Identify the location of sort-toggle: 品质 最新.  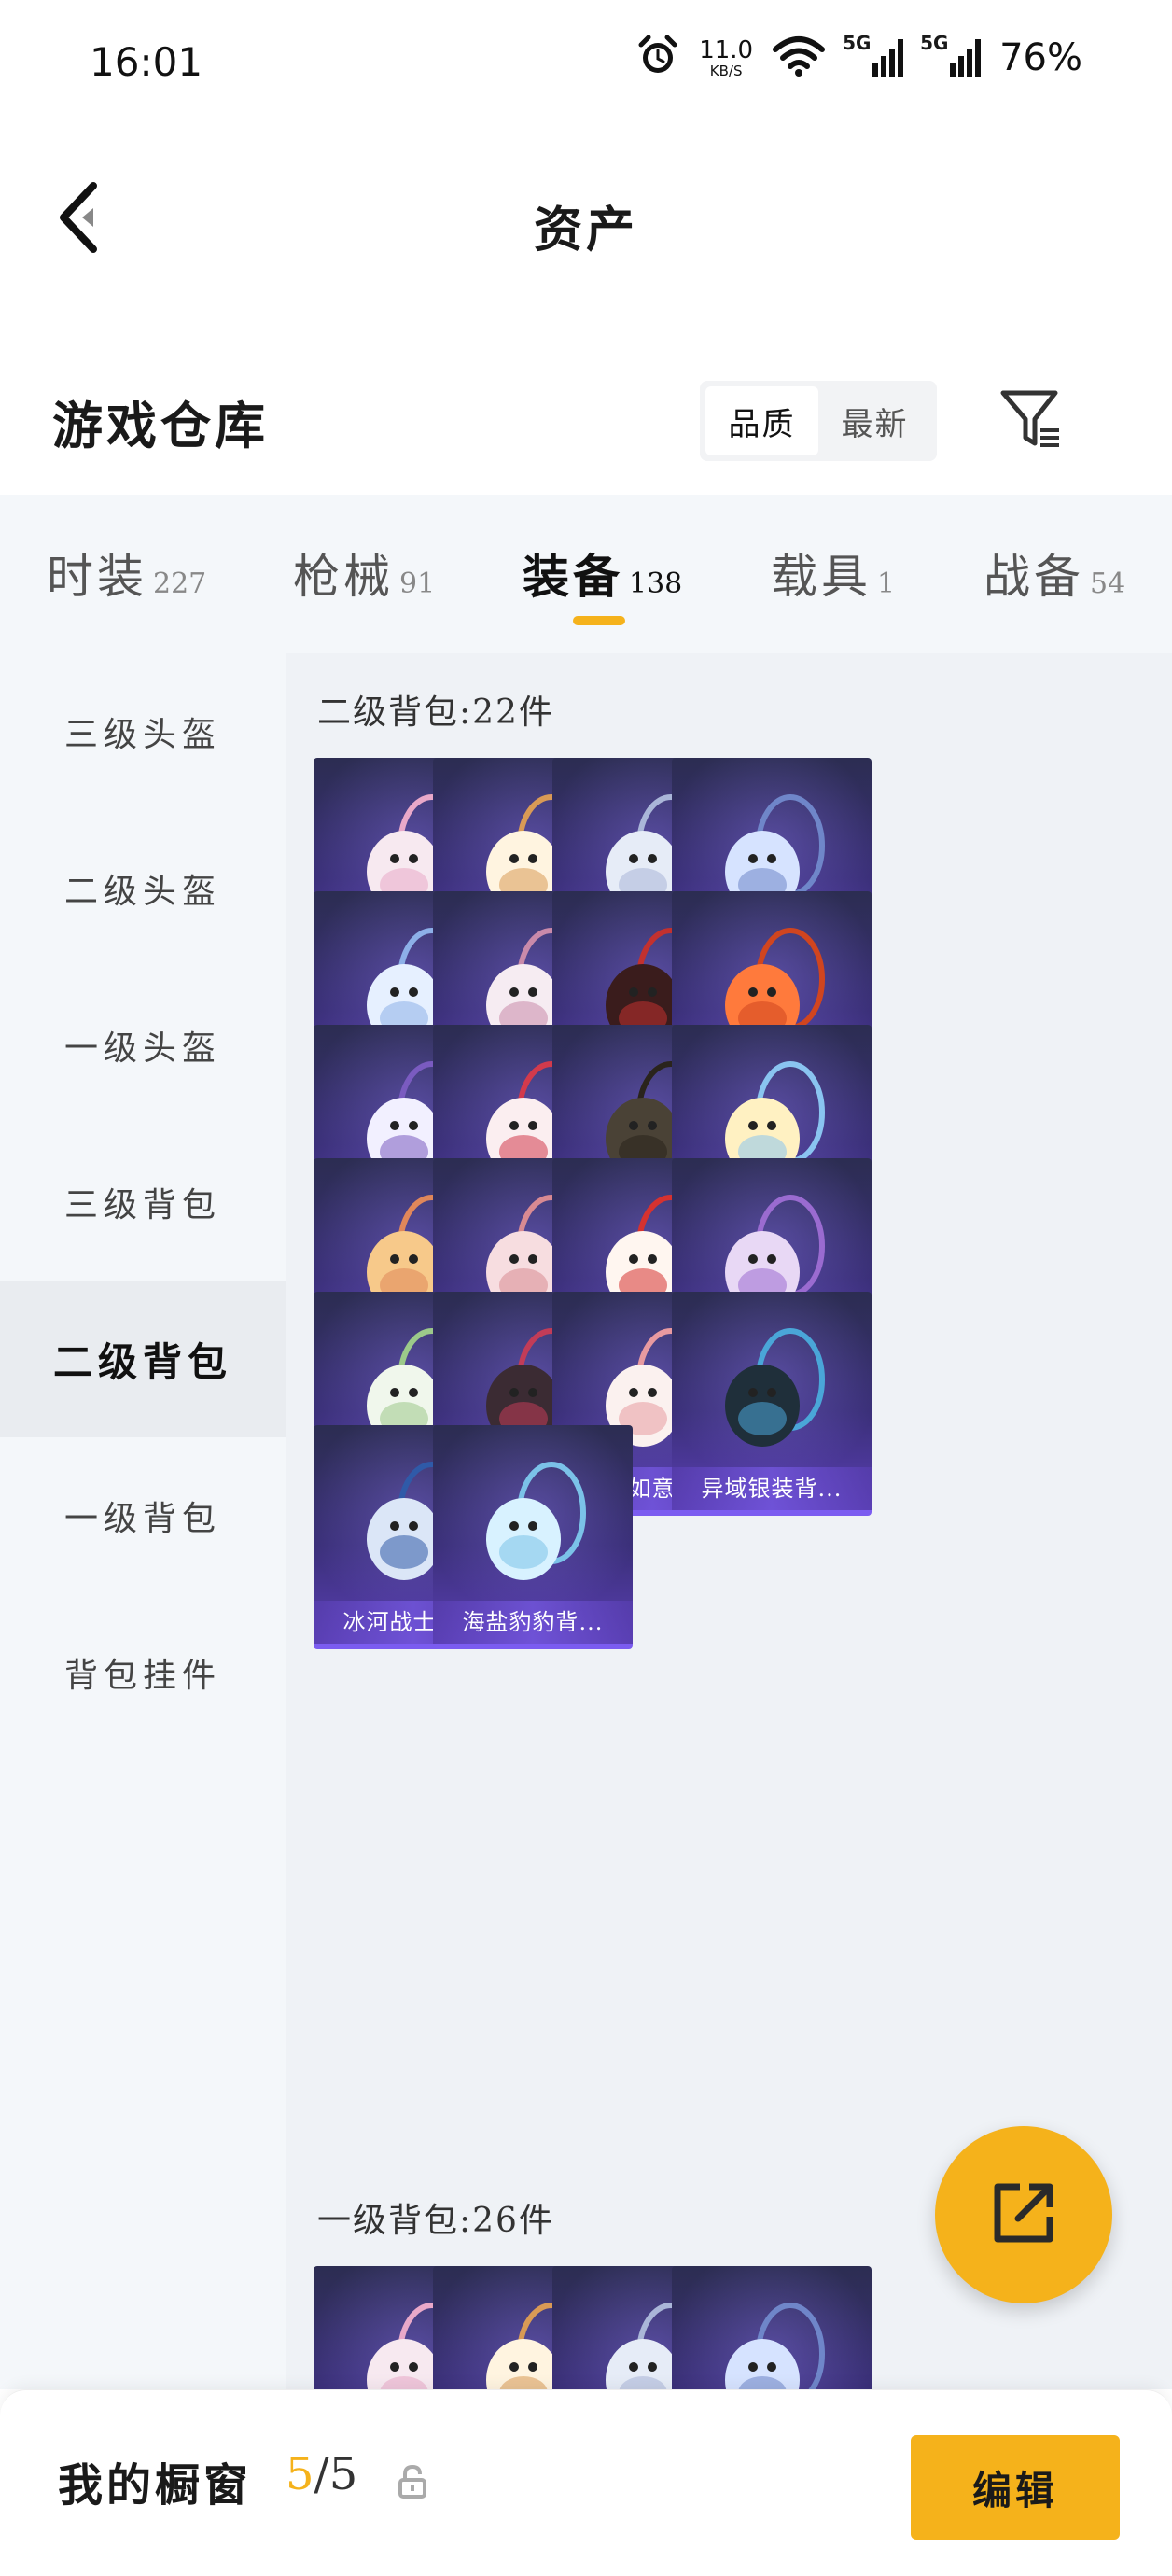
(818, 421).